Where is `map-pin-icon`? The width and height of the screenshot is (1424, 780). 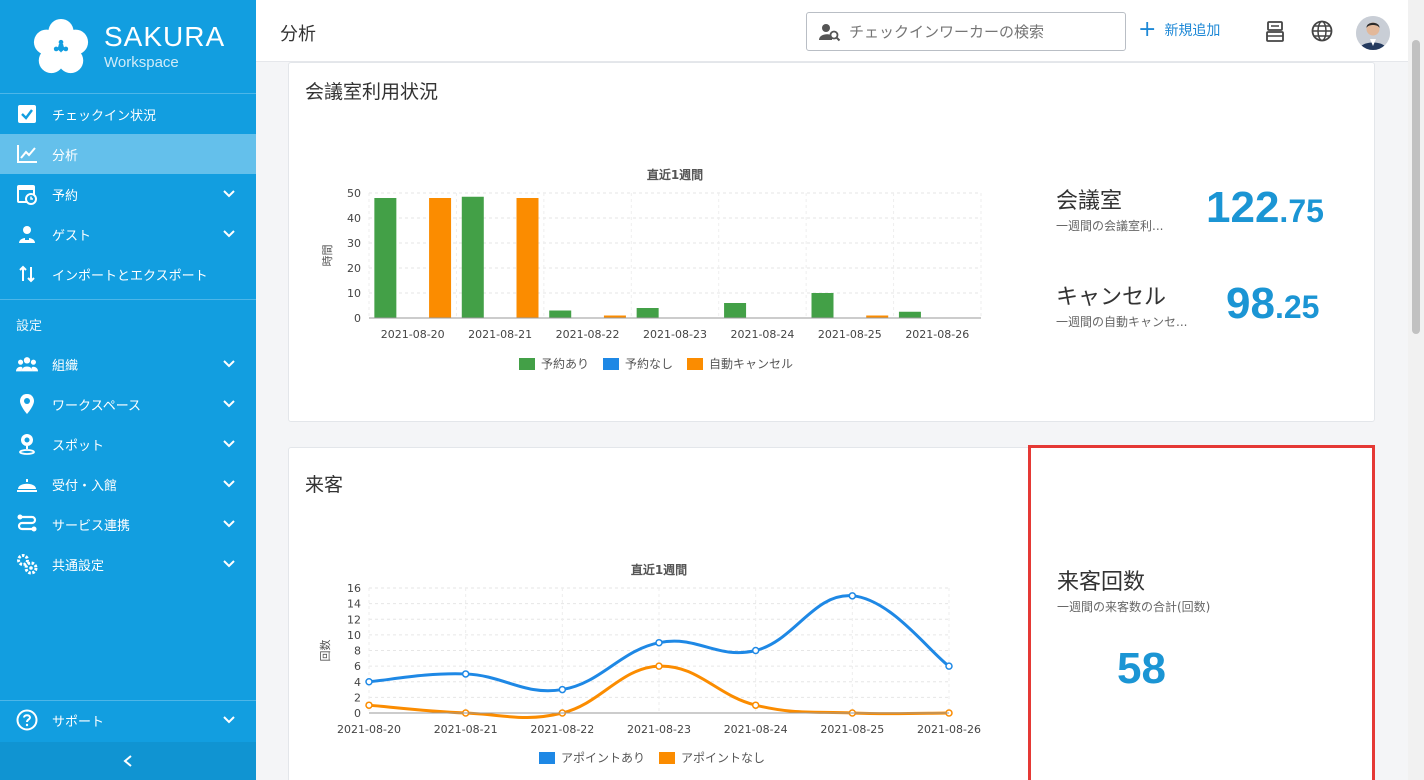 map-pin-icon is located at coordinates (27, 404).